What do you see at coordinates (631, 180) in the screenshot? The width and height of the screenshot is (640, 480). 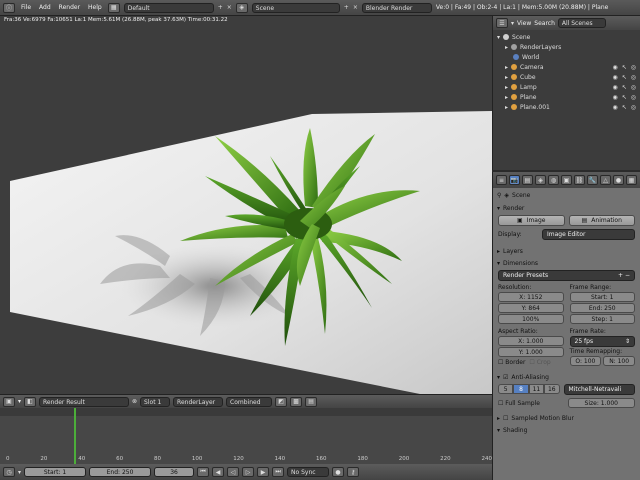 I see `texture-tab-icon: ▦` at bounding box center [631, 180].